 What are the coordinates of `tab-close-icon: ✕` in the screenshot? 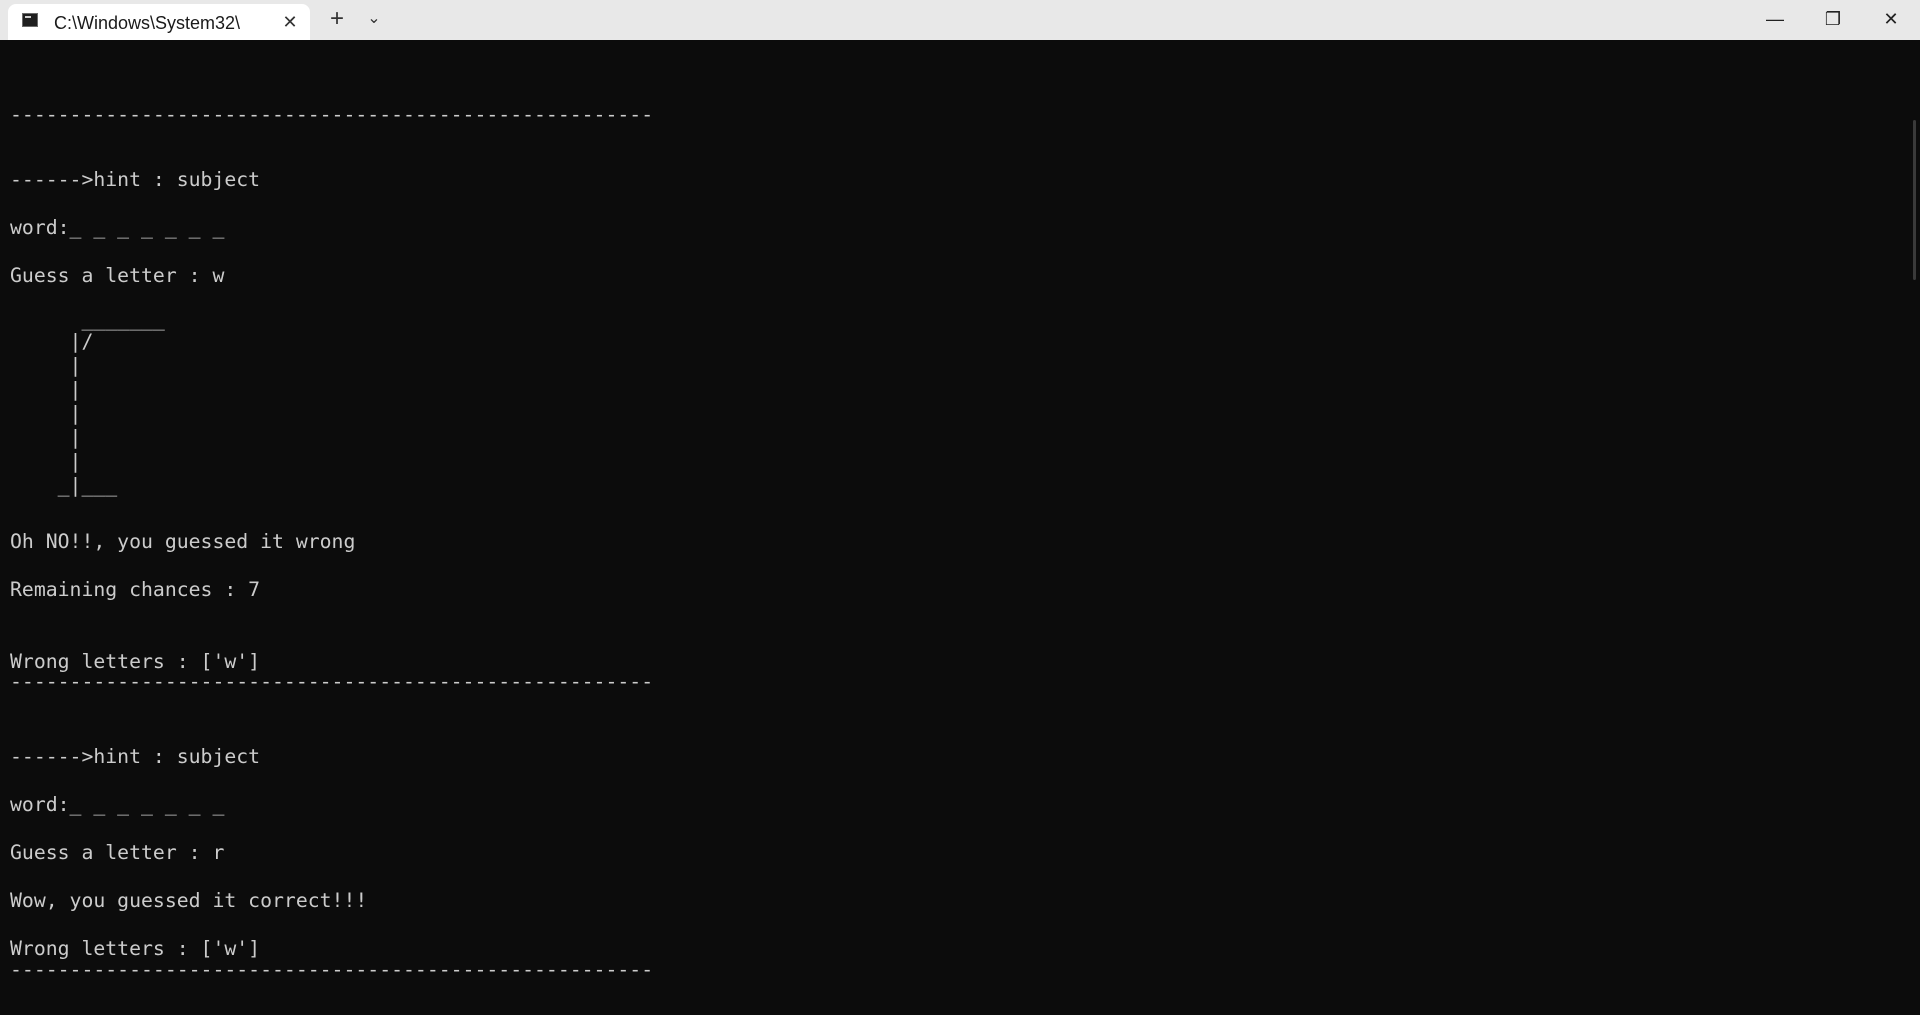 It's located at (290, 22).